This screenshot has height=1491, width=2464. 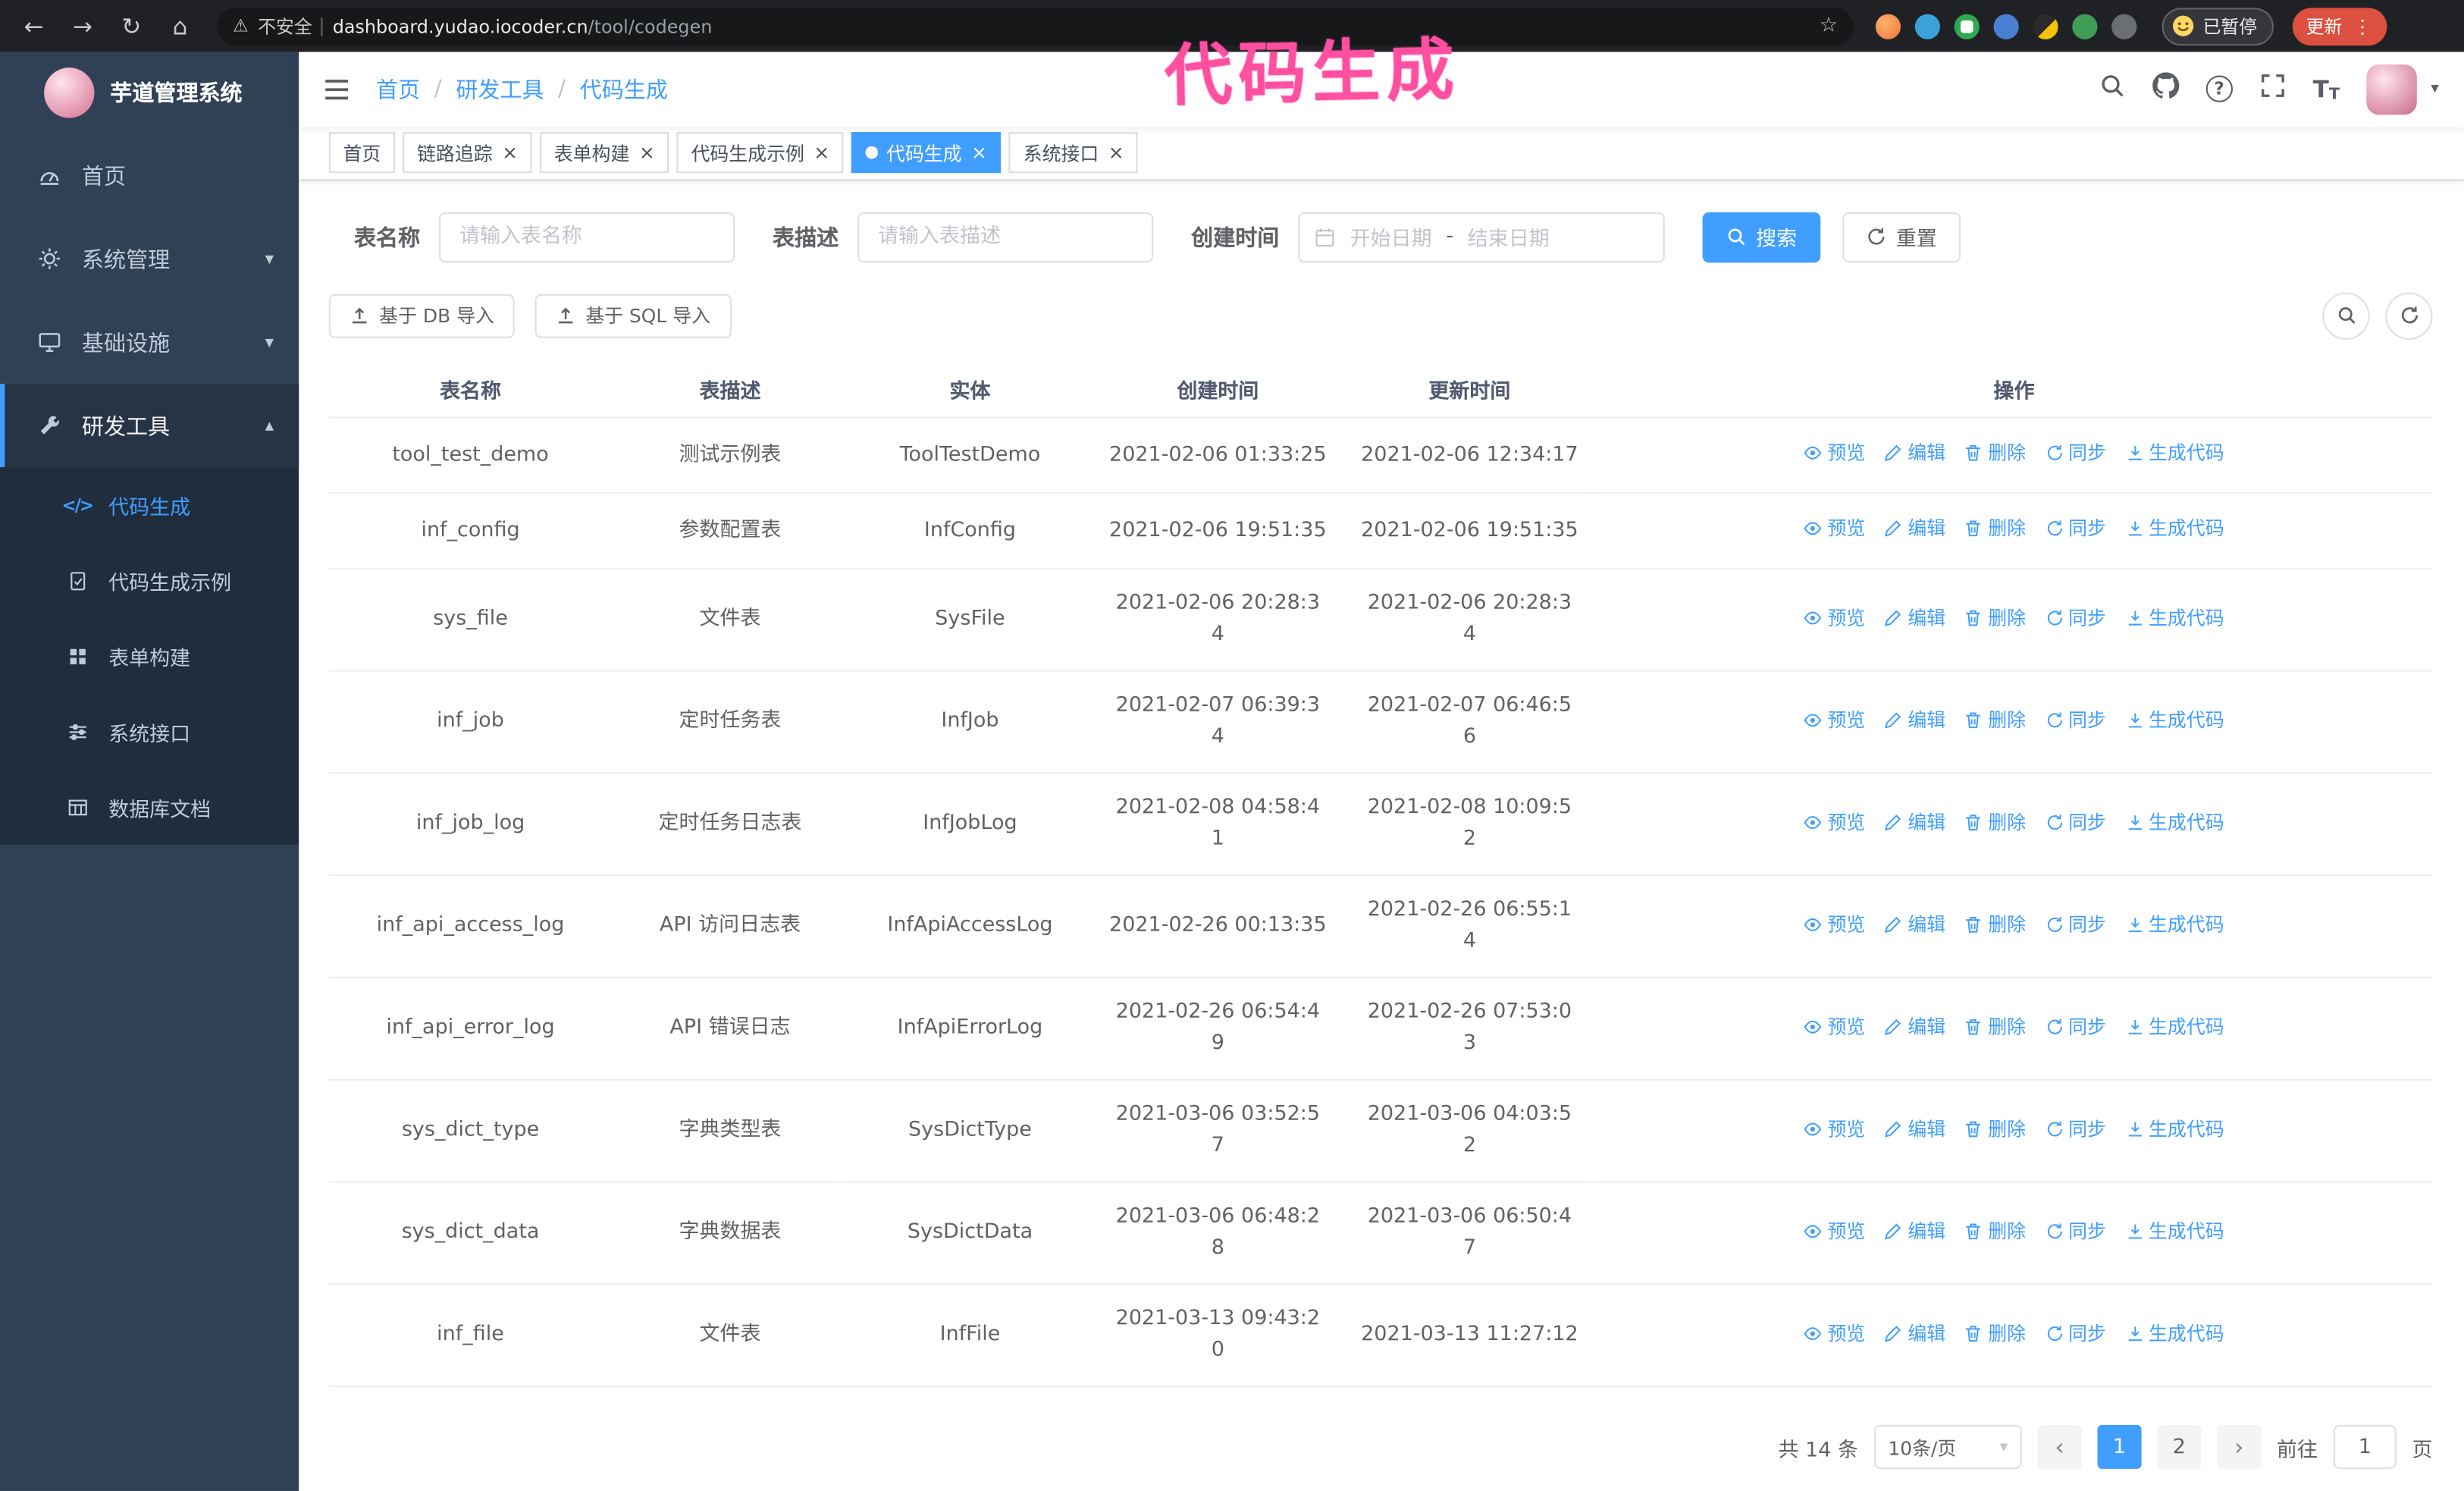 What do you see at coordinates (2119, 1446) in the screenshot?
I see `page-button-1: 1` at bounding box center [2119, 1446].